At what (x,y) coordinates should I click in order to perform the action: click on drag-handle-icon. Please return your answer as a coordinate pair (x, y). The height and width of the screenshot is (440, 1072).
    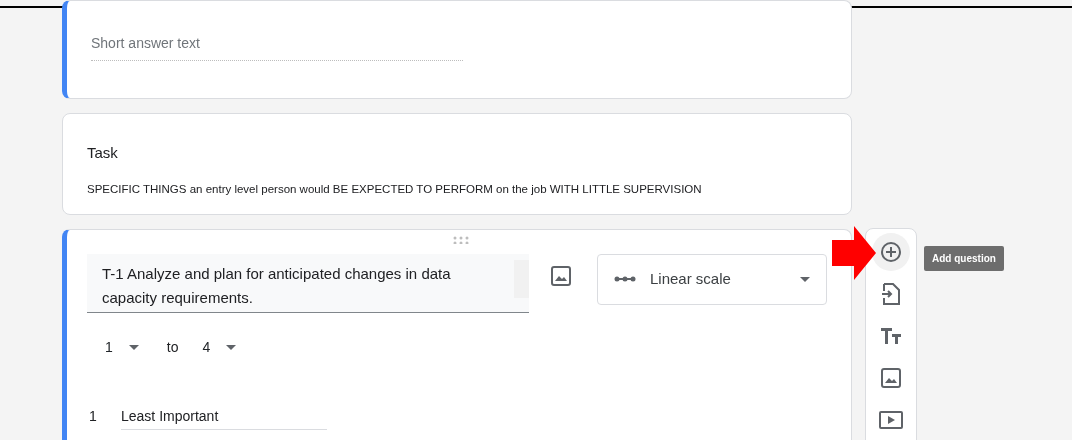
    Looking at the image, I should click on (461, 239).